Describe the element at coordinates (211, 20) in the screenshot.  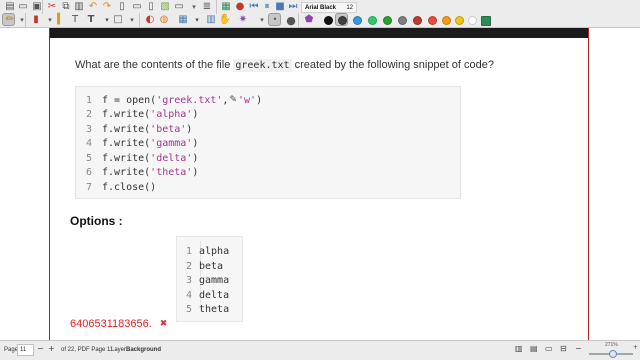
I see `lines-icon: ▥` at that location.